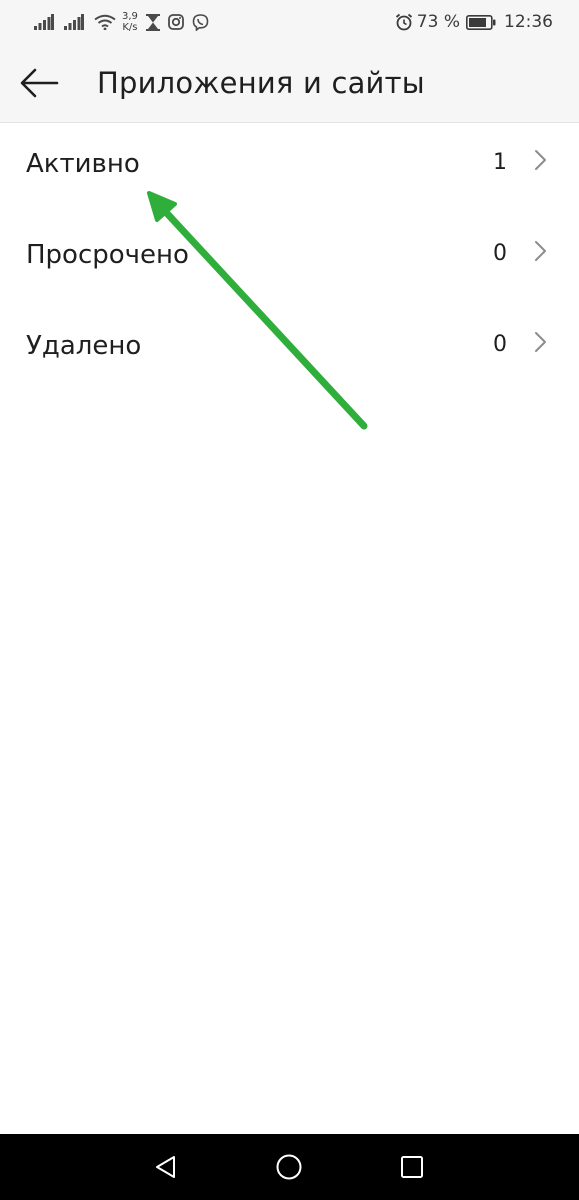 The height and width of the screenshot is (1200, 579). I want to click on recents-square-icon, so click(412, 1167).